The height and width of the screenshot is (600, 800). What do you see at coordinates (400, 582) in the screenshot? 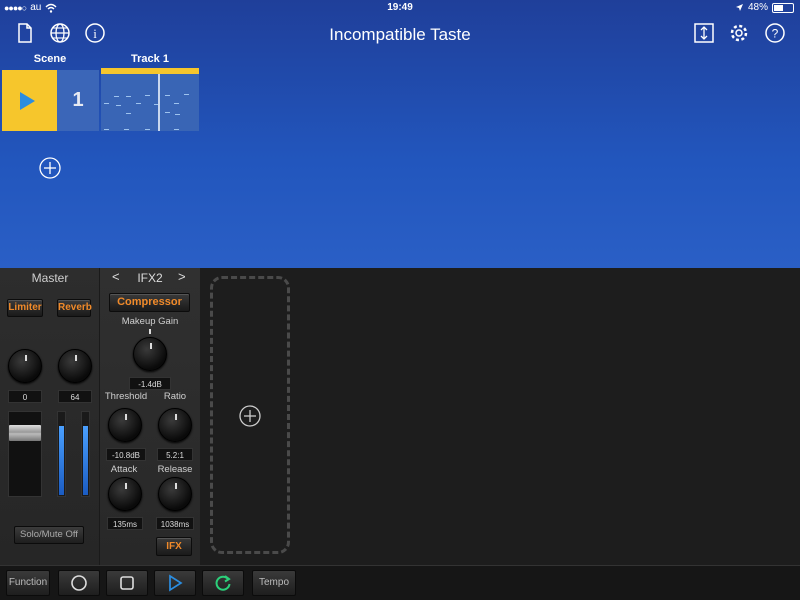
I see `transport-bar: Function Tempo` at bounding box center [400, 582].